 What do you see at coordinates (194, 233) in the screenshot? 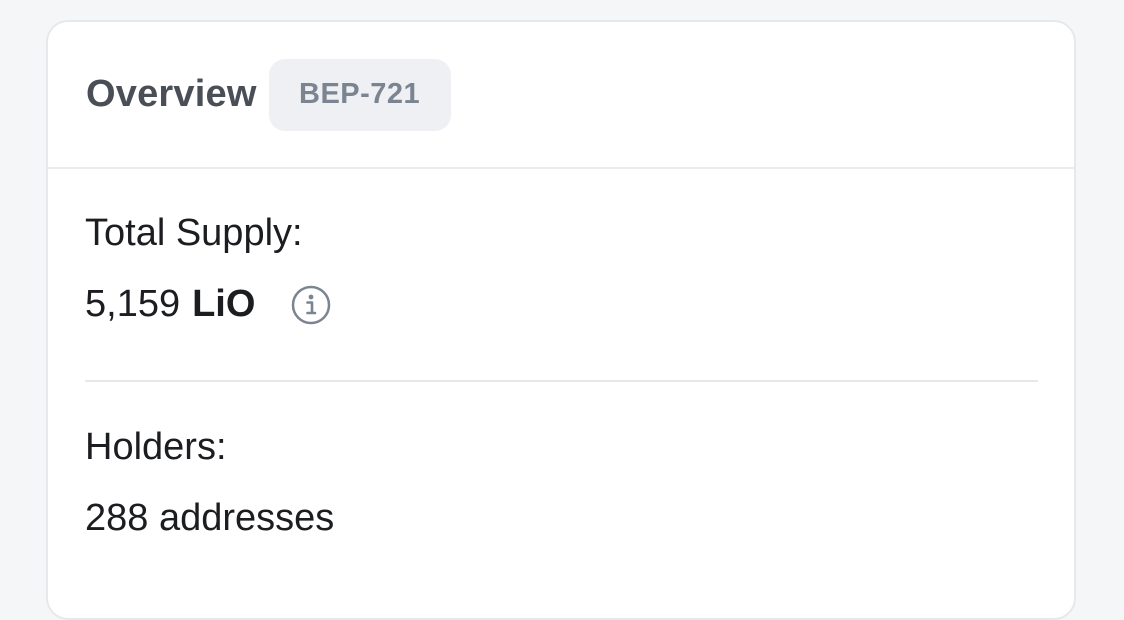
I see `total-supply-label: Total Supply:` at bounding box center [194, 233].